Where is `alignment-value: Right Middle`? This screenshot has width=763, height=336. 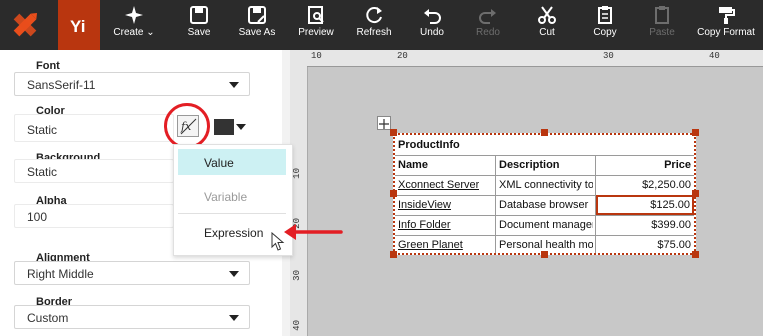 alignment-value: Right Middle is located at coordinates (60, 274).